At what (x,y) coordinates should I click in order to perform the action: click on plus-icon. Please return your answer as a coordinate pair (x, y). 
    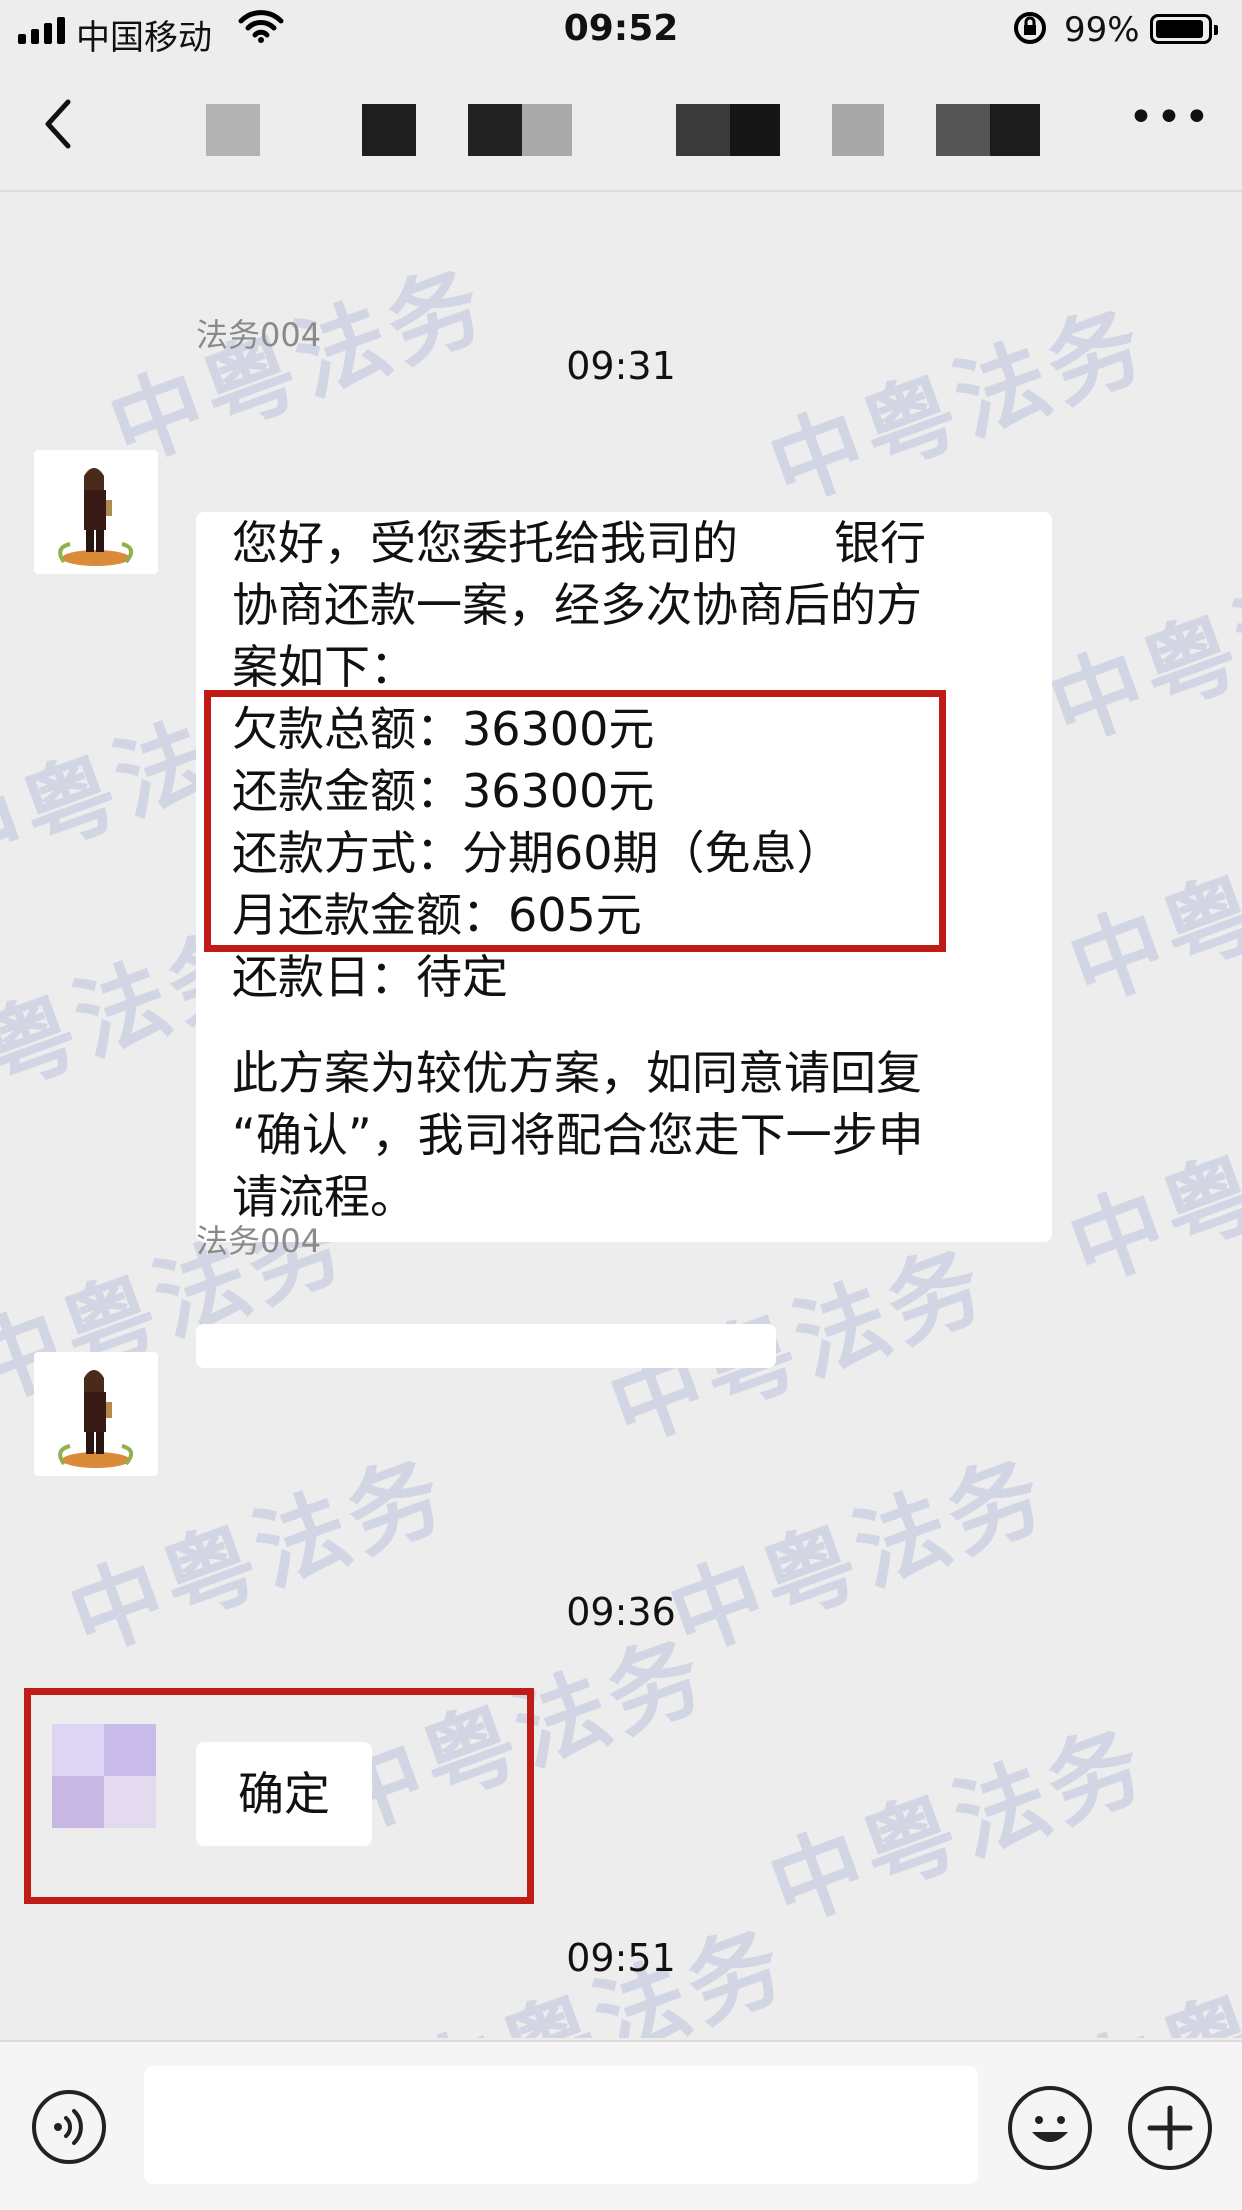
    Looking at the image, I should click on (1170, 2128).